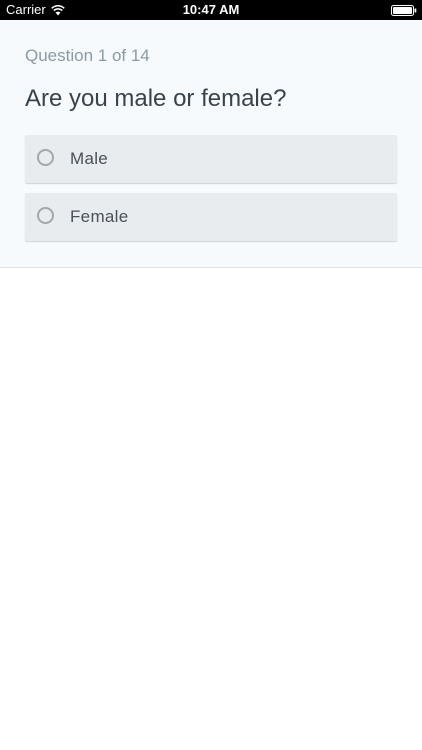 The width and height of the screenshot is (422, 750). Describe the element at coordinates (404, 10) in the screenshot. I see `battery-icon` at that location.